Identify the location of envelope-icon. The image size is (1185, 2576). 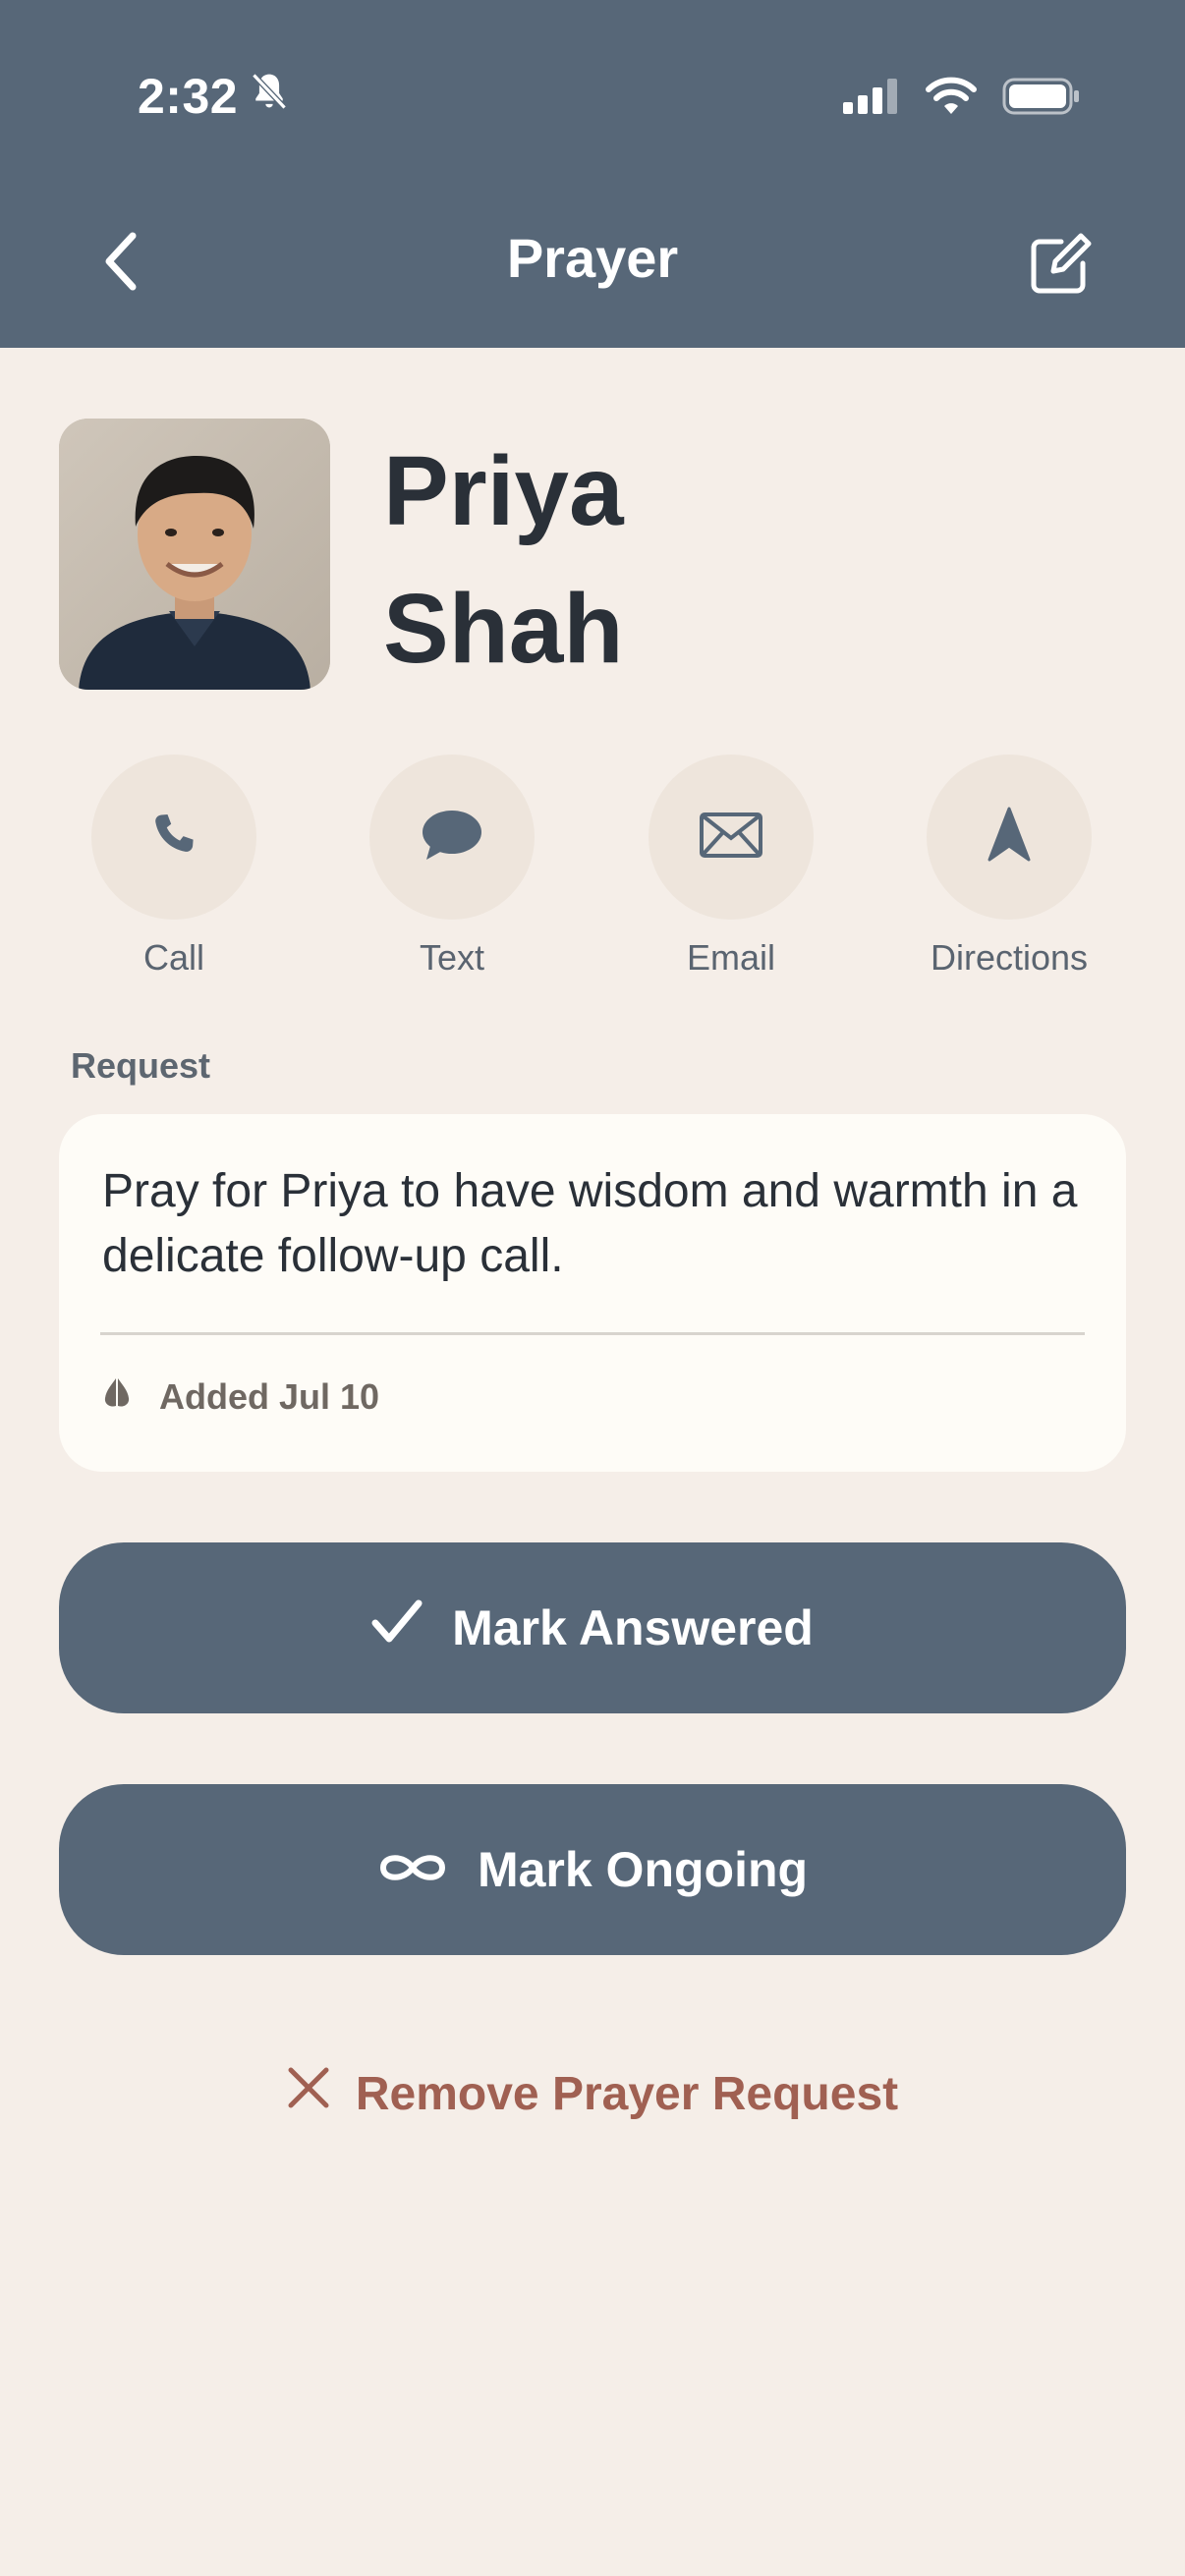
(731, 837).